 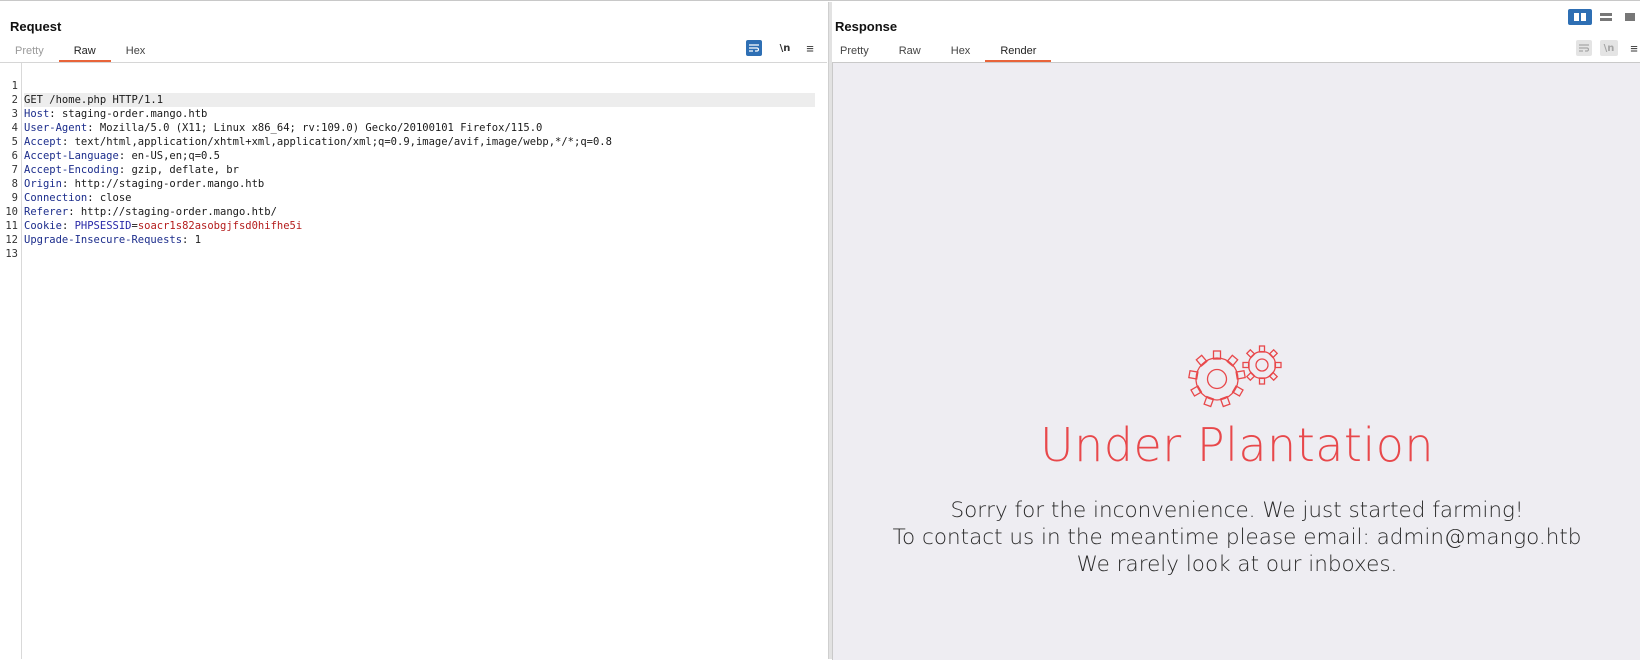 I want to click on split-horizontal-icon, so click(x=1580, y=17).